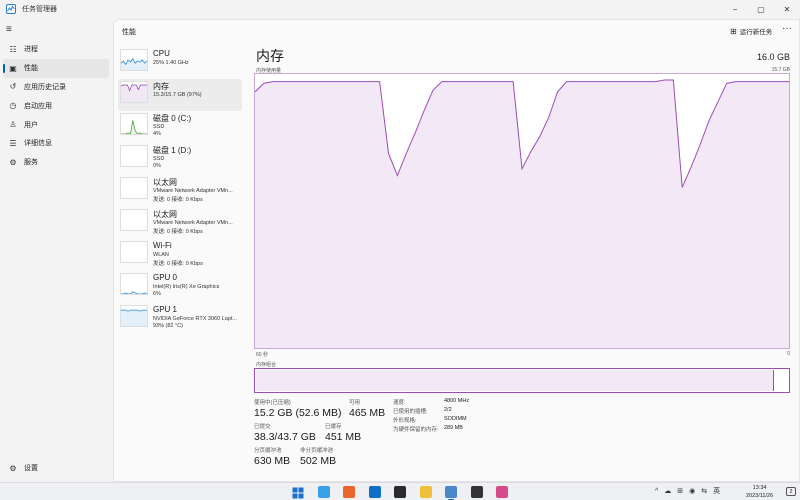  I want to click on firefox-icon, so click(349, 492).